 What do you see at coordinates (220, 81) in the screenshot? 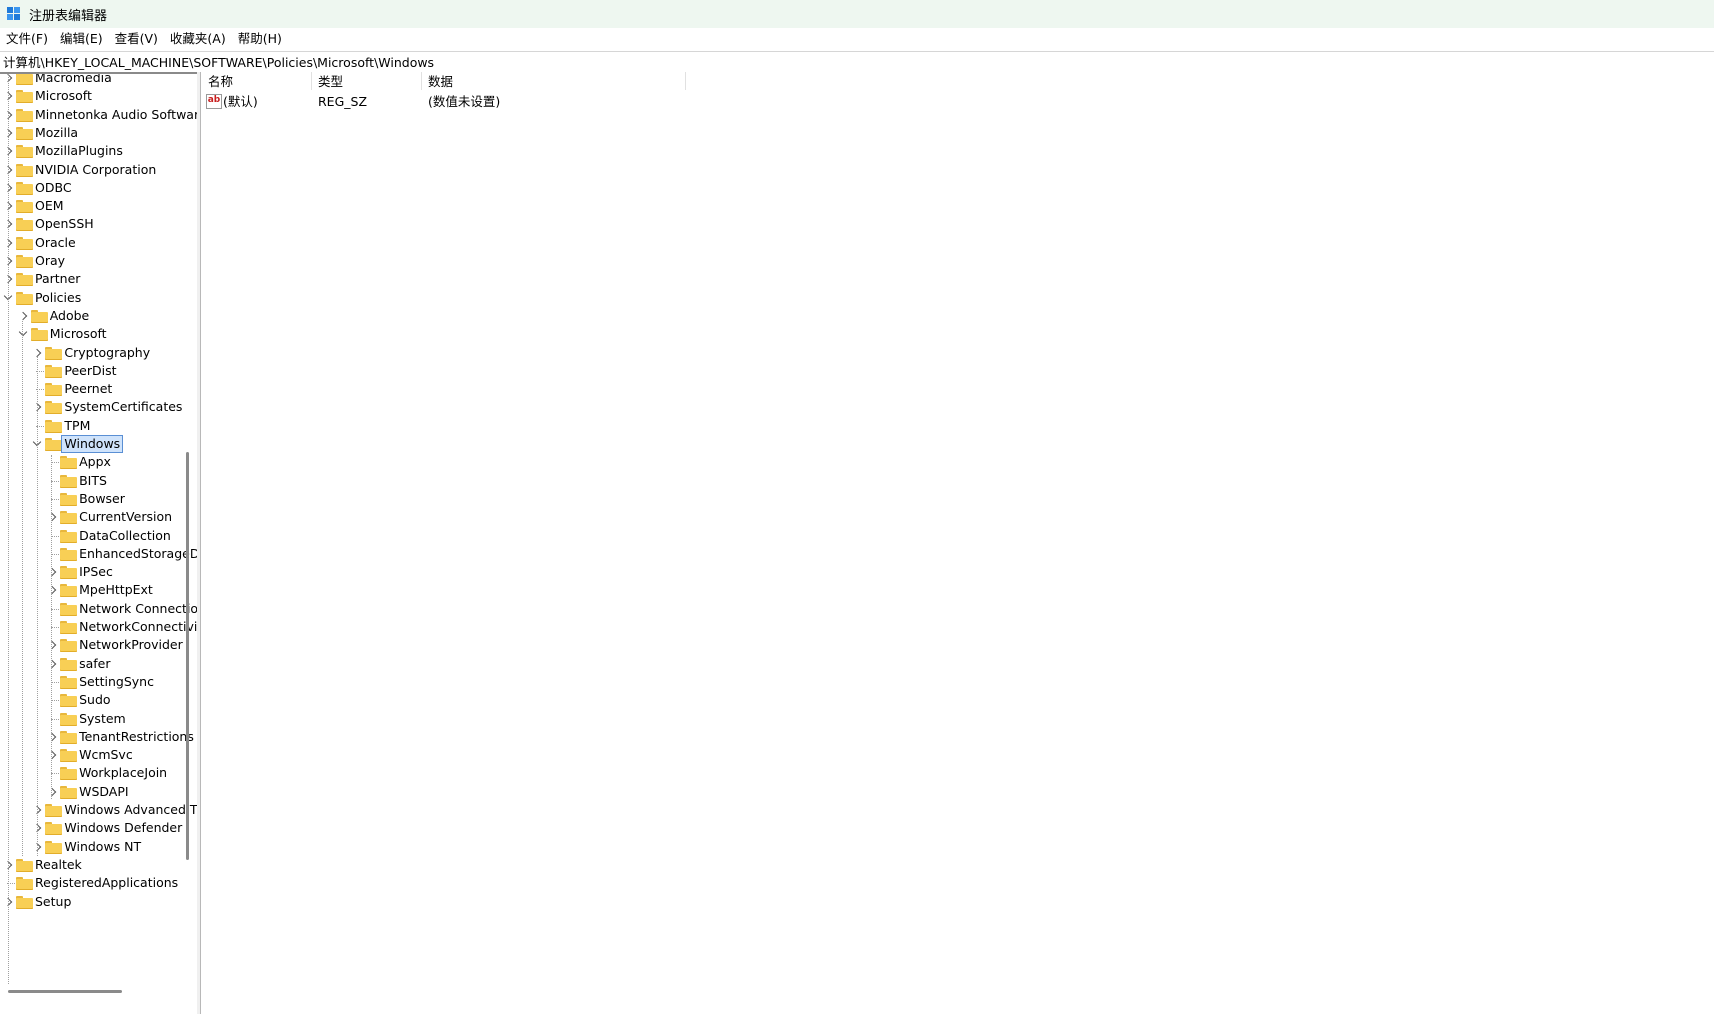
I see `column-header-name: 名称` at bounding box center [220, 81].